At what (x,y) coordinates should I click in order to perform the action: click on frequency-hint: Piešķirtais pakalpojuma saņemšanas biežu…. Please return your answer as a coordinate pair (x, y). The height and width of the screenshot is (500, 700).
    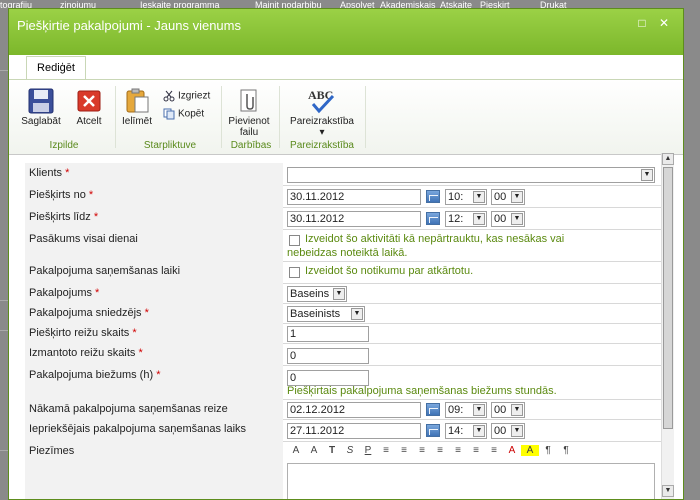
    Looking at the image, I should click on (422, 391).